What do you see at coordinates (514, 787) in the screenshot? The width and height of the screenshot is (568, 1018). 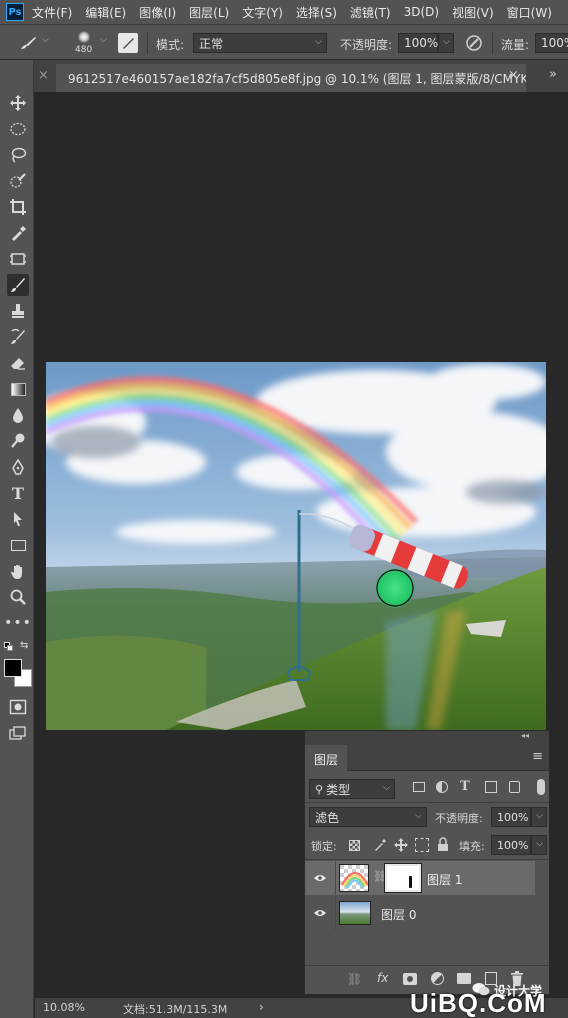 I see `filter-smart-object-icon` at bounding box center [514, 787].